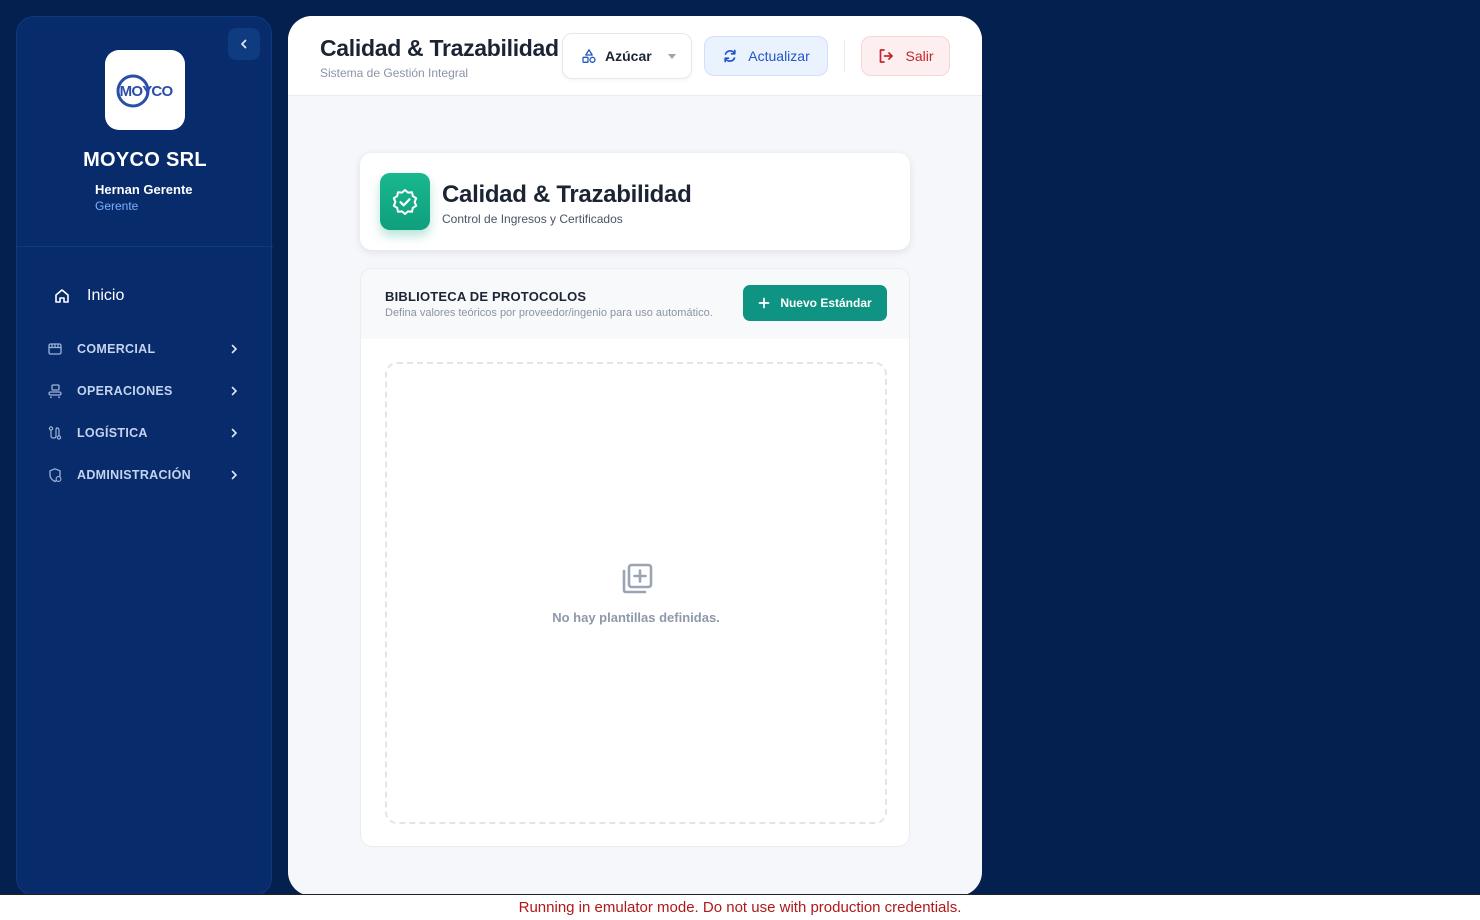  What do you see at coordinates (567, 194) in the screenshot?
I see `module-title: Calidad & Trazabilidad` at bounding box center [567, 194].